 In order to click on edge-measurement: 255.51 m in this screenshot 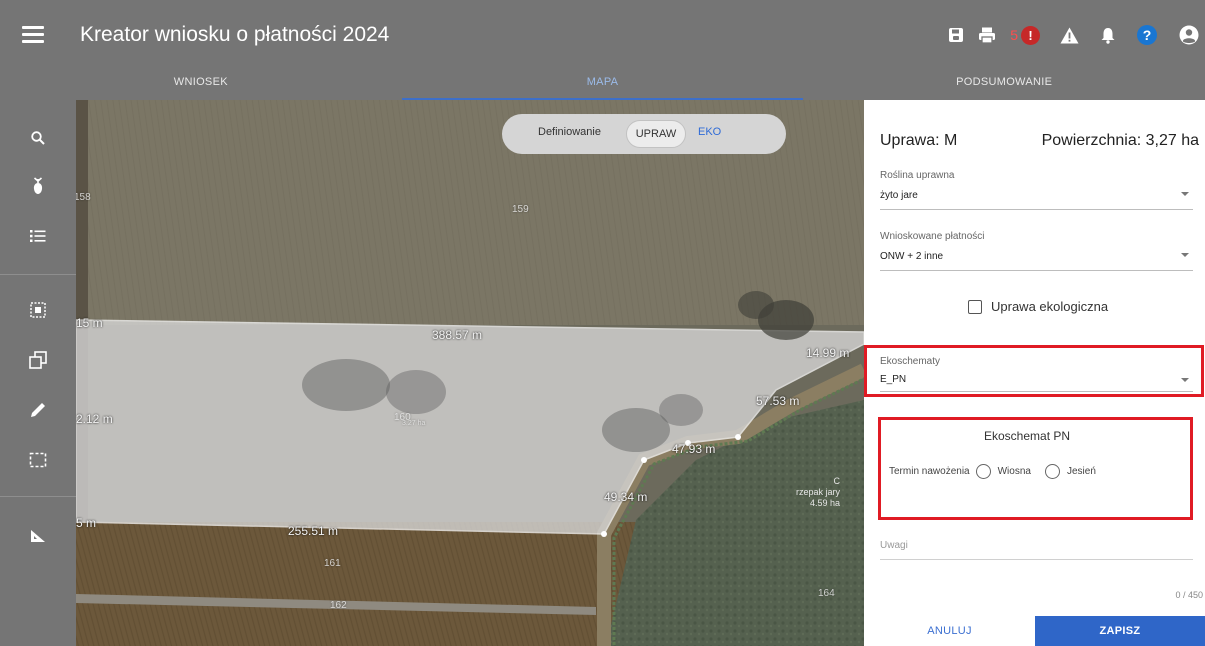, I will do `click(313, 531)`.